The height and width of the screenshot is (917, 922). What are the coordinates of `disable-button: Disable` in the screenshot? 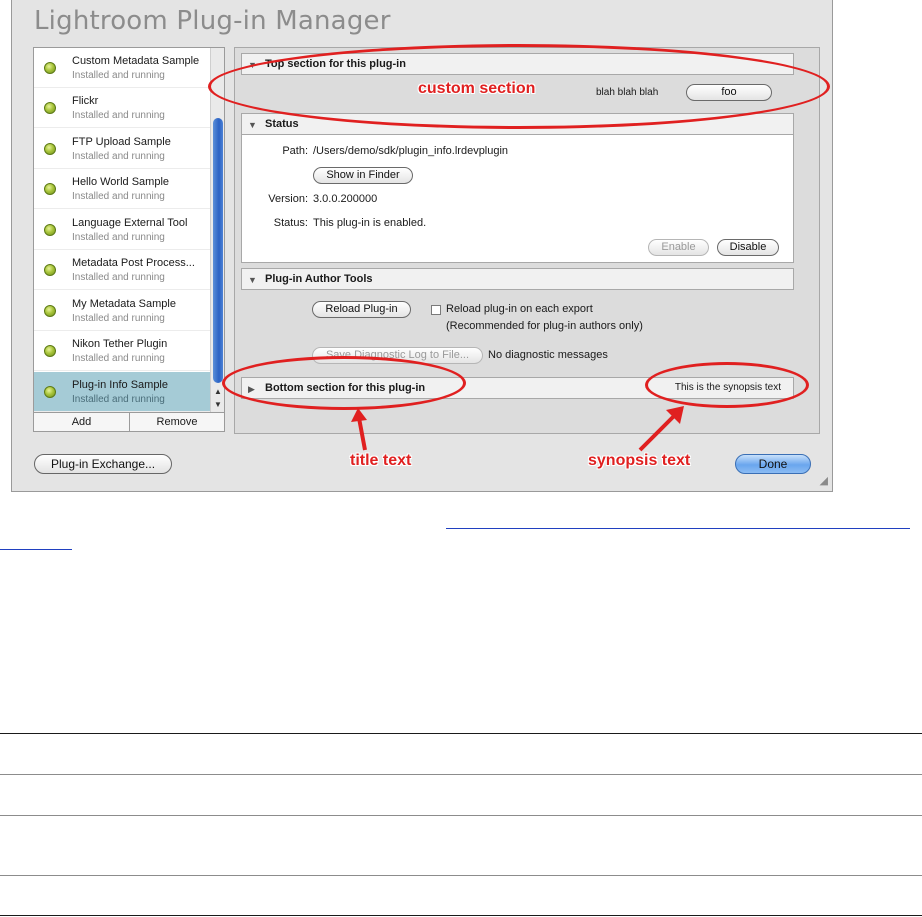 It's located at (748, 247).